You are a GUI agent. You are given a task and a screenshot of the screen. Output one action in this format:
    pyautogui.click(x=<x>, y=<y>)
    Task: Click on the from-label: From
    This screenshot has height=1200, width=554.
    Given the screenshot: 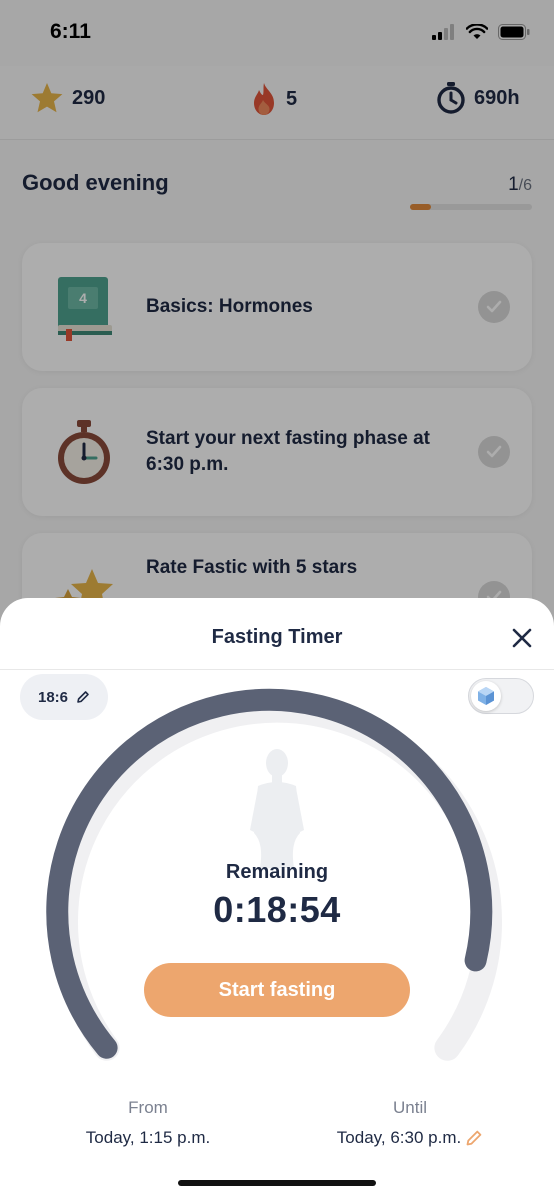 What is the action you would take?
    pyautogui.click(x=148, y=1107)
    